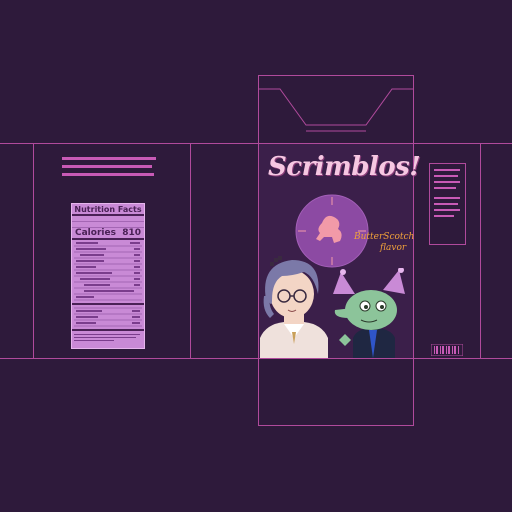 This screenshot has height=512, width=512. Describe the element at coordinates (336, 392) in the screenshot. I see `bottom-flap` at that location.